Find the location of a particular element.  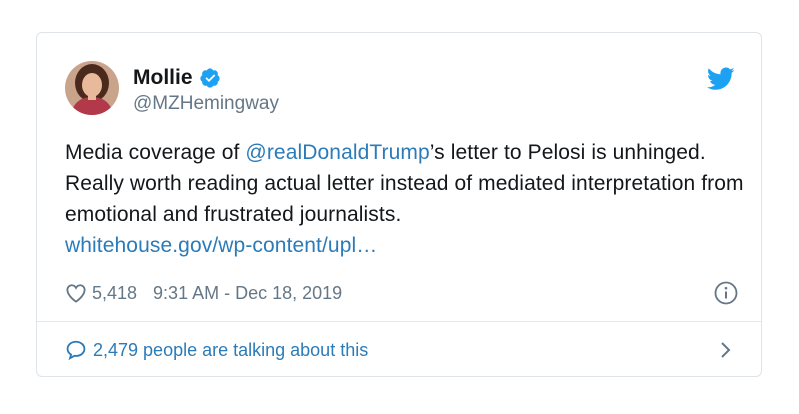

display-name-row: Mollie is located at coordinates (206, 78).